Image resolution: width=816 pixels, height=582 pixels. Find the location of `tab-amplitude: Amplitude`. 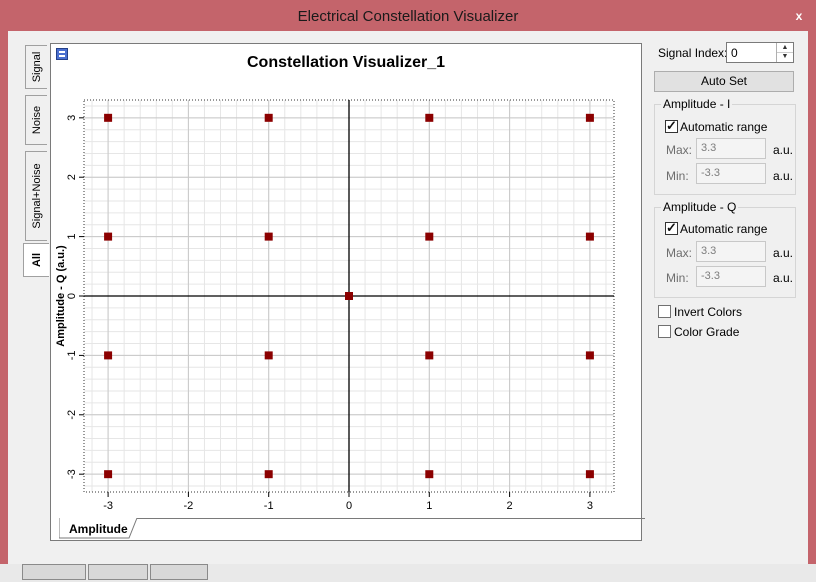

tab-amplitude: Amplitude is located at coordinates (98, 529).